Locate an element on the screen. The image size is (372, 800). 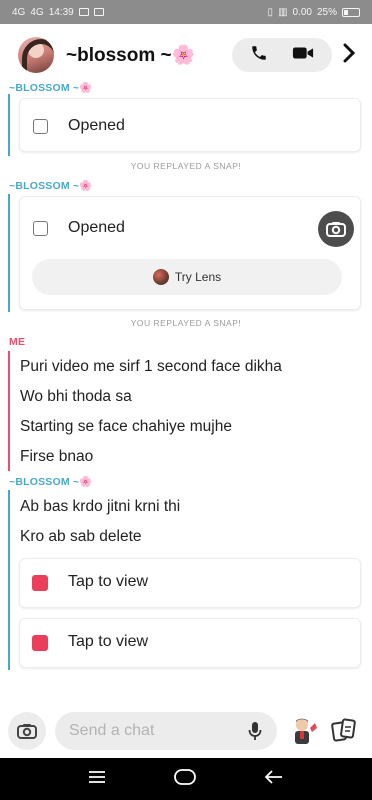
battery-percent: 25% is located at coordinates (326, 12).